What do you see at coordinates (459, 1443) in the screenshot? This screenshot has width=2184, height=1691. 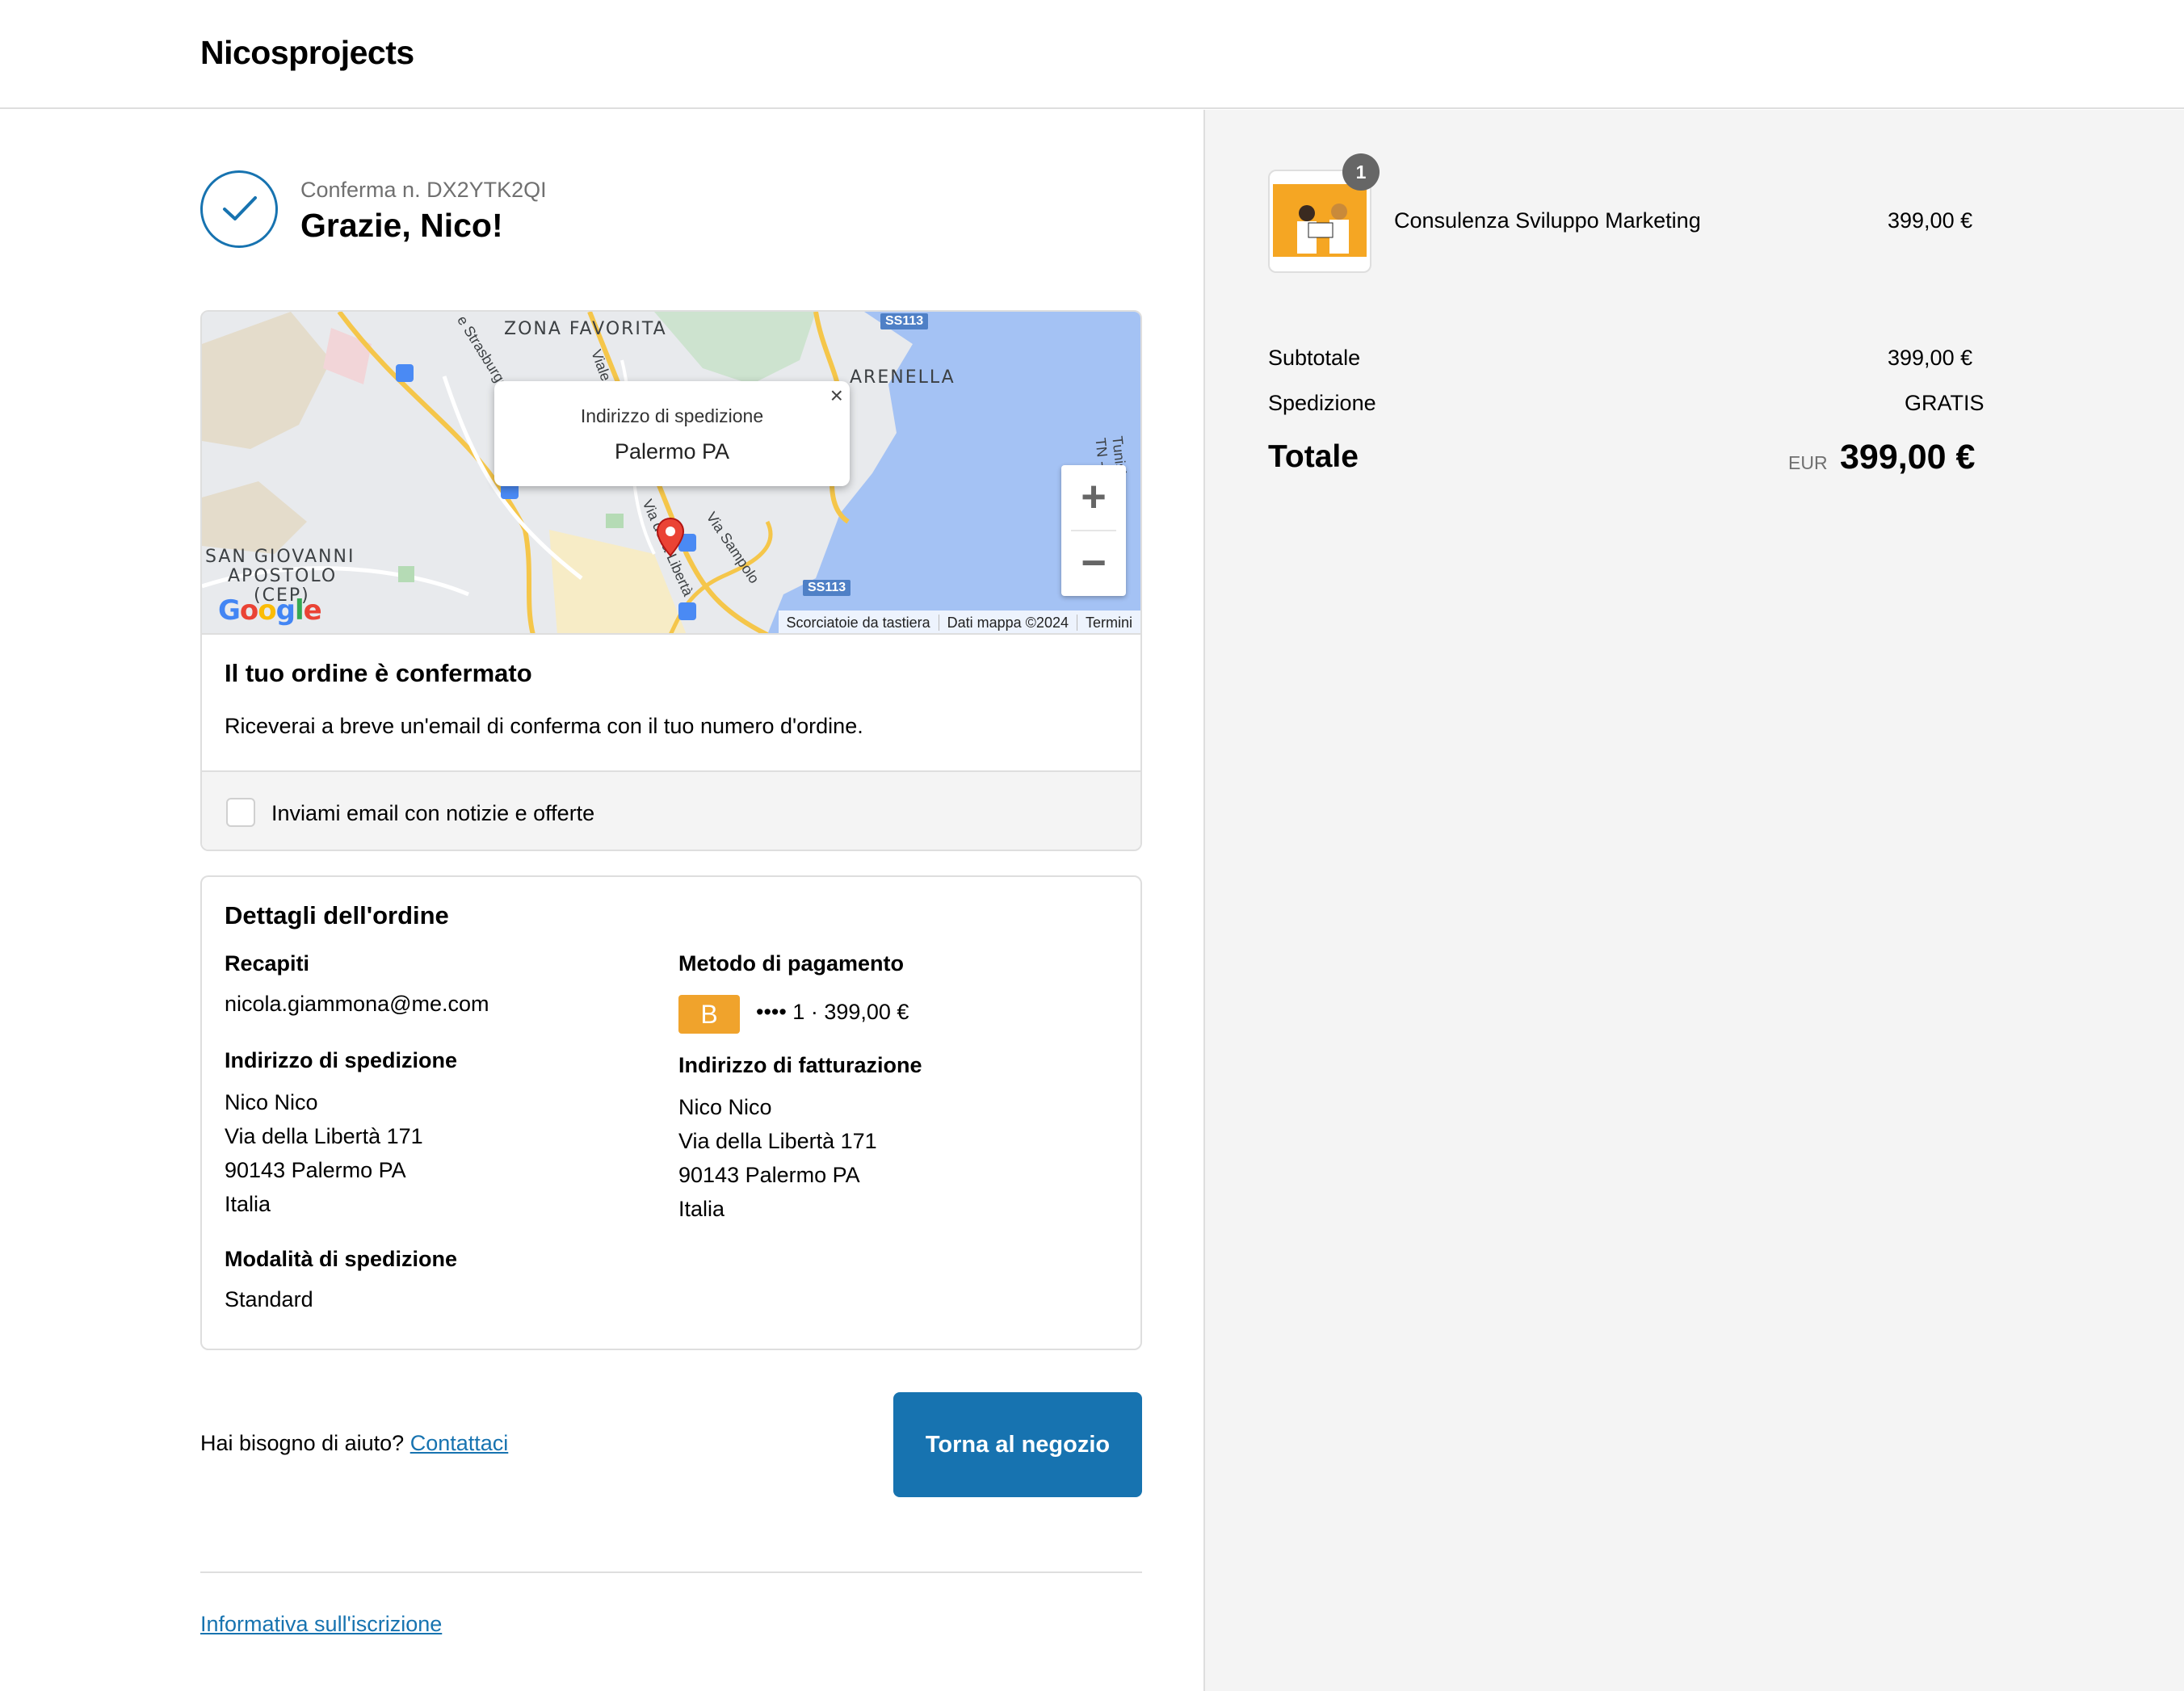 I see `contact-link: Contattaci` at bounding box center [459, 1443].